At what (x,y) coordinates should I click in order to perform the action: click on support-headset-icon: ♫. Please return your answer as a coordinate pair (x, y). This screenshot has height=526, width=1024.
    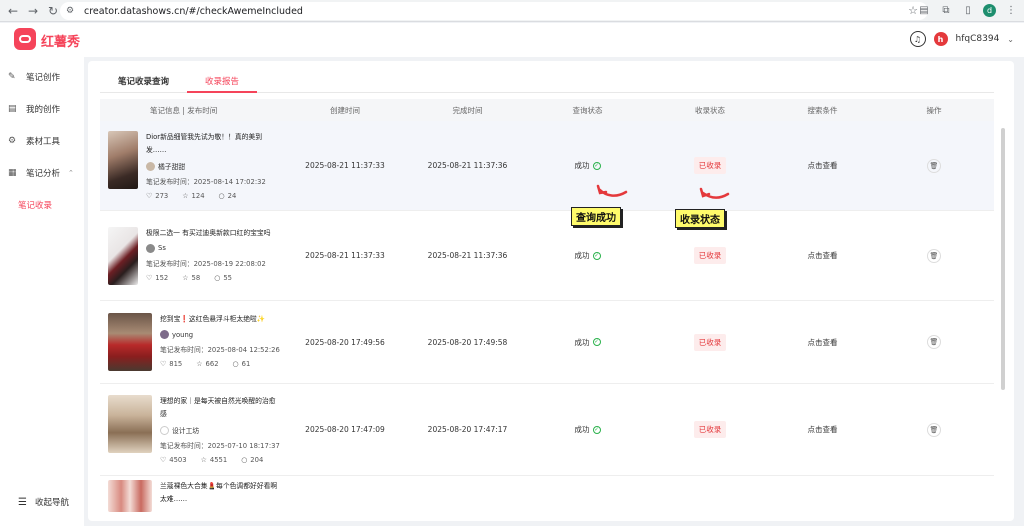
    Looking at the image, I should click on (917, 39).